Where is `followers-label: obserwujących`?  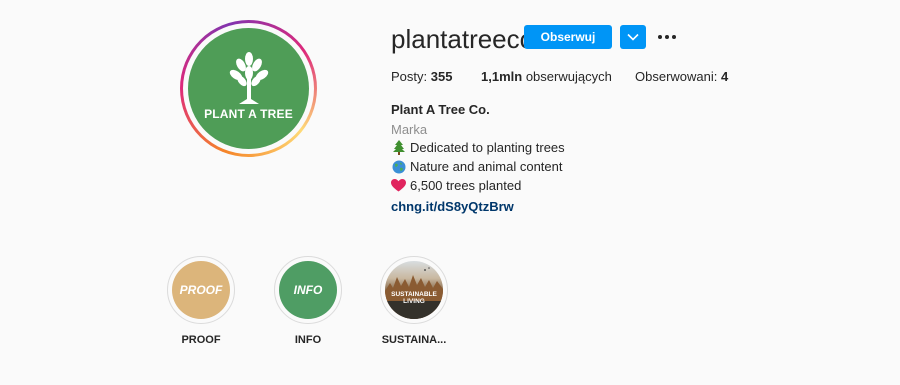
followers-label: obserwujących is located at coordinates (568, 76).